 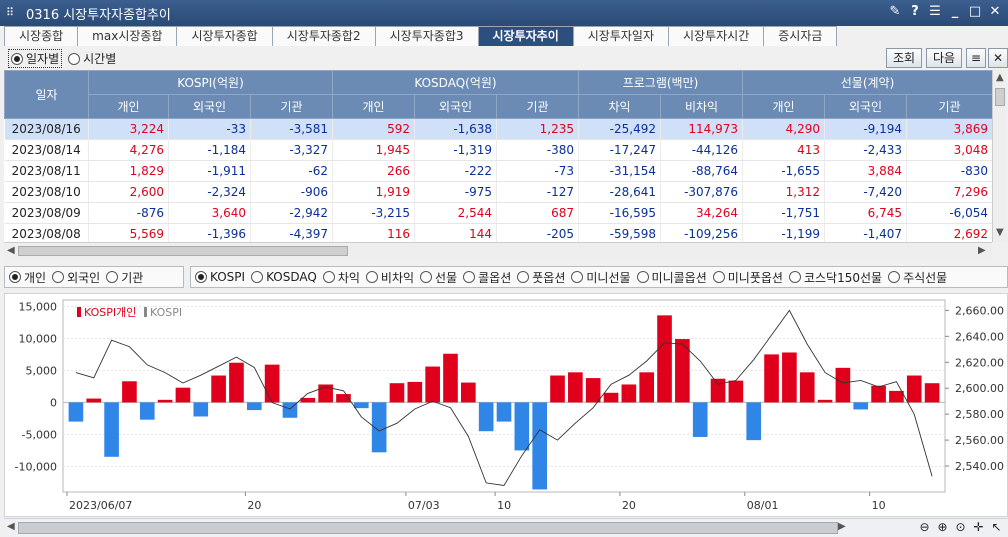 I want to click on value-cell: -28,641, so click(x=619, y=192).